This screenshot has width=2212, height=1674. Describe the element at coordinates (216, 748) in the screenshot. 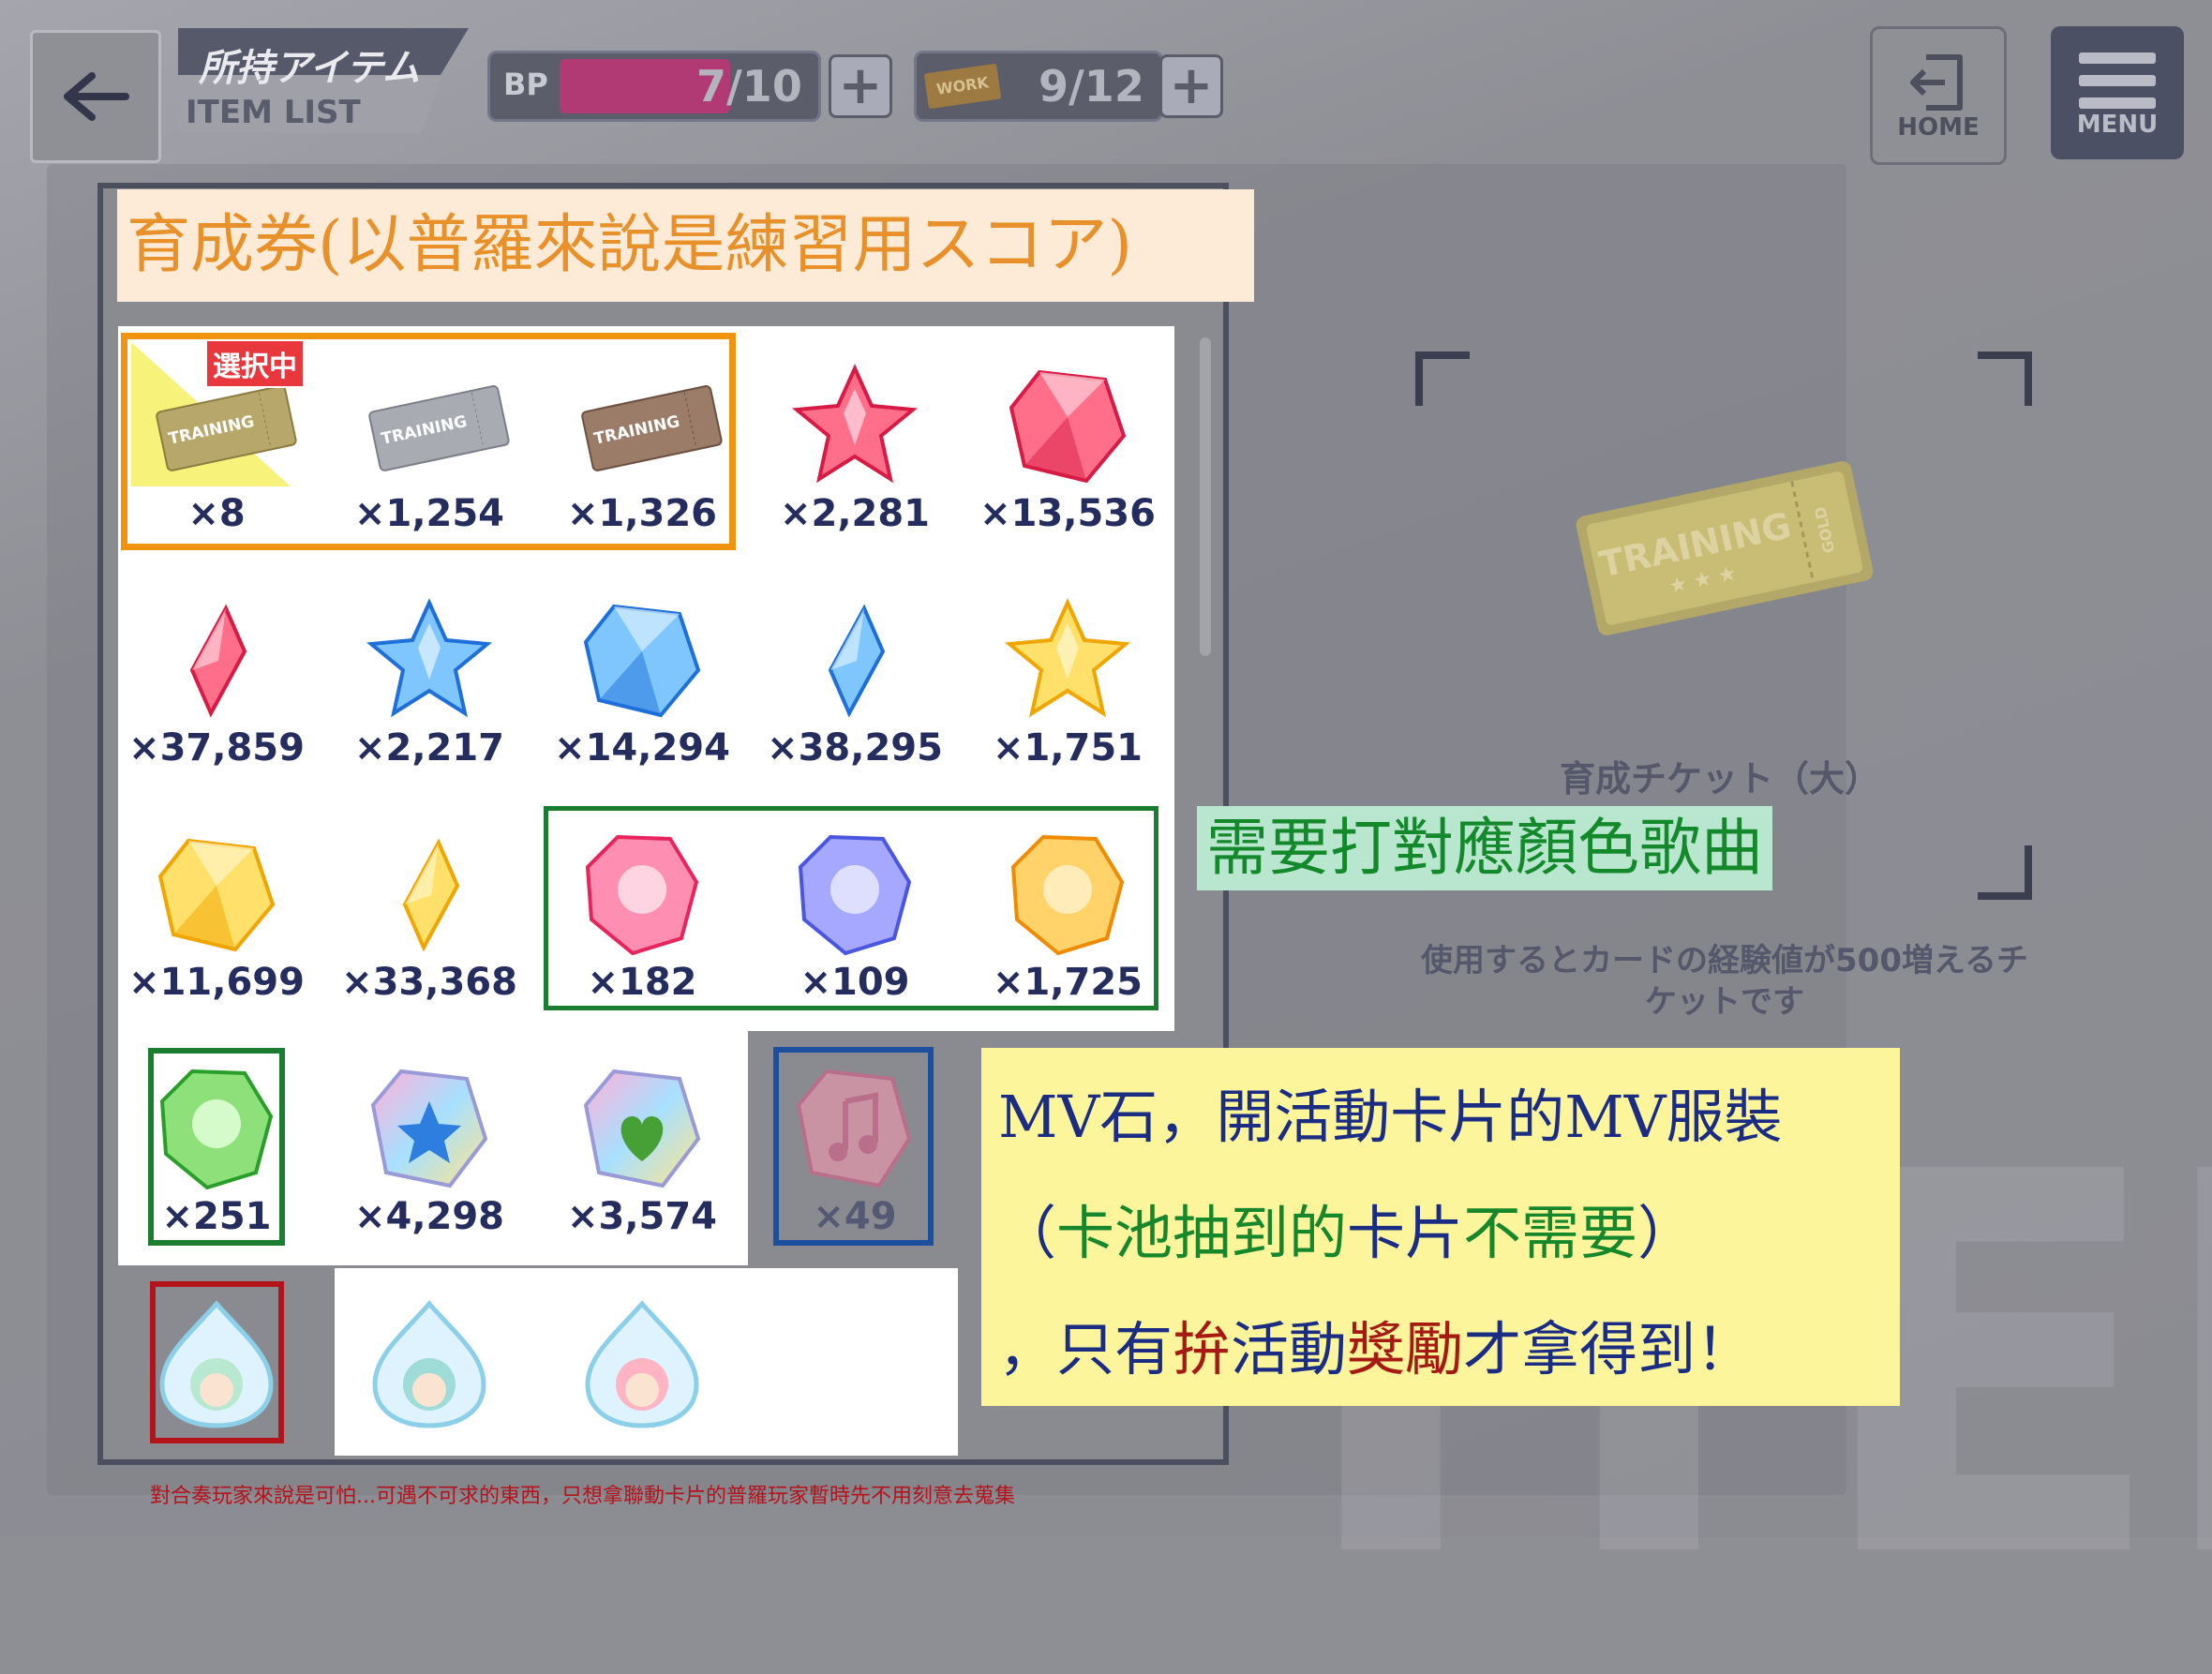

I see `item-quantity: ×37,859` at that location.